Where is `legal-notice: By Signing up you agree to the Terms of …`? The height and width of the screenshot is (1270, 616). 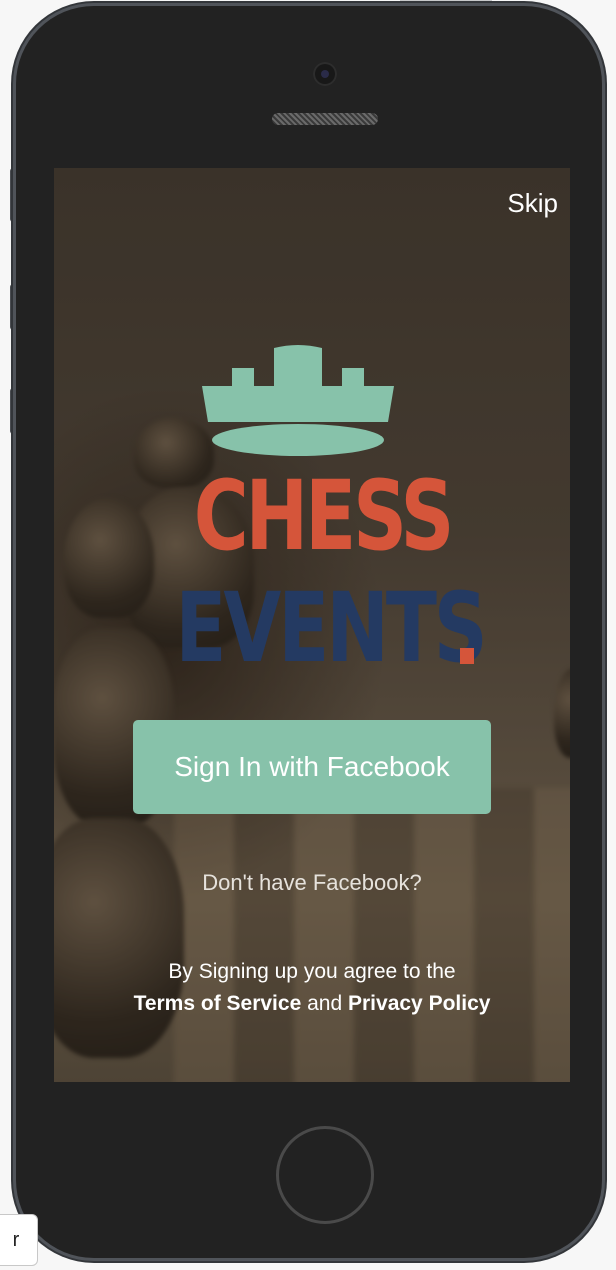 legal-notice: By Signing up you agree to the Terms of … is located at coordinates (312, 988).